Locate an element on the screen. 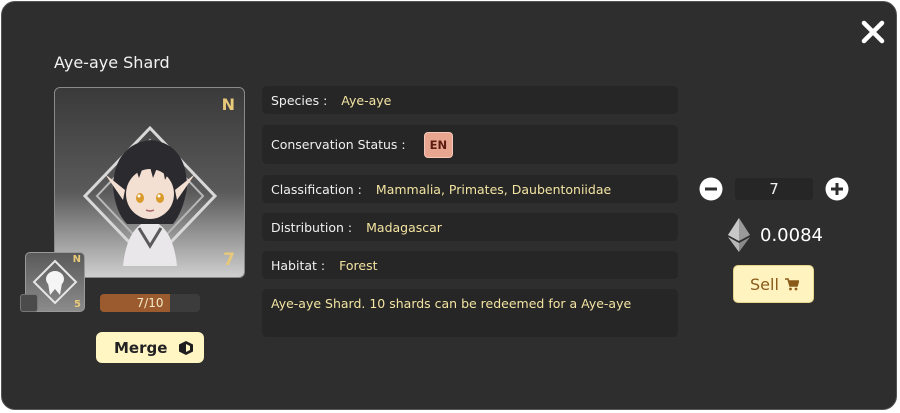 The width and height of the screenshot is (900, 413). close-icon is located at coordinates (873, 32).